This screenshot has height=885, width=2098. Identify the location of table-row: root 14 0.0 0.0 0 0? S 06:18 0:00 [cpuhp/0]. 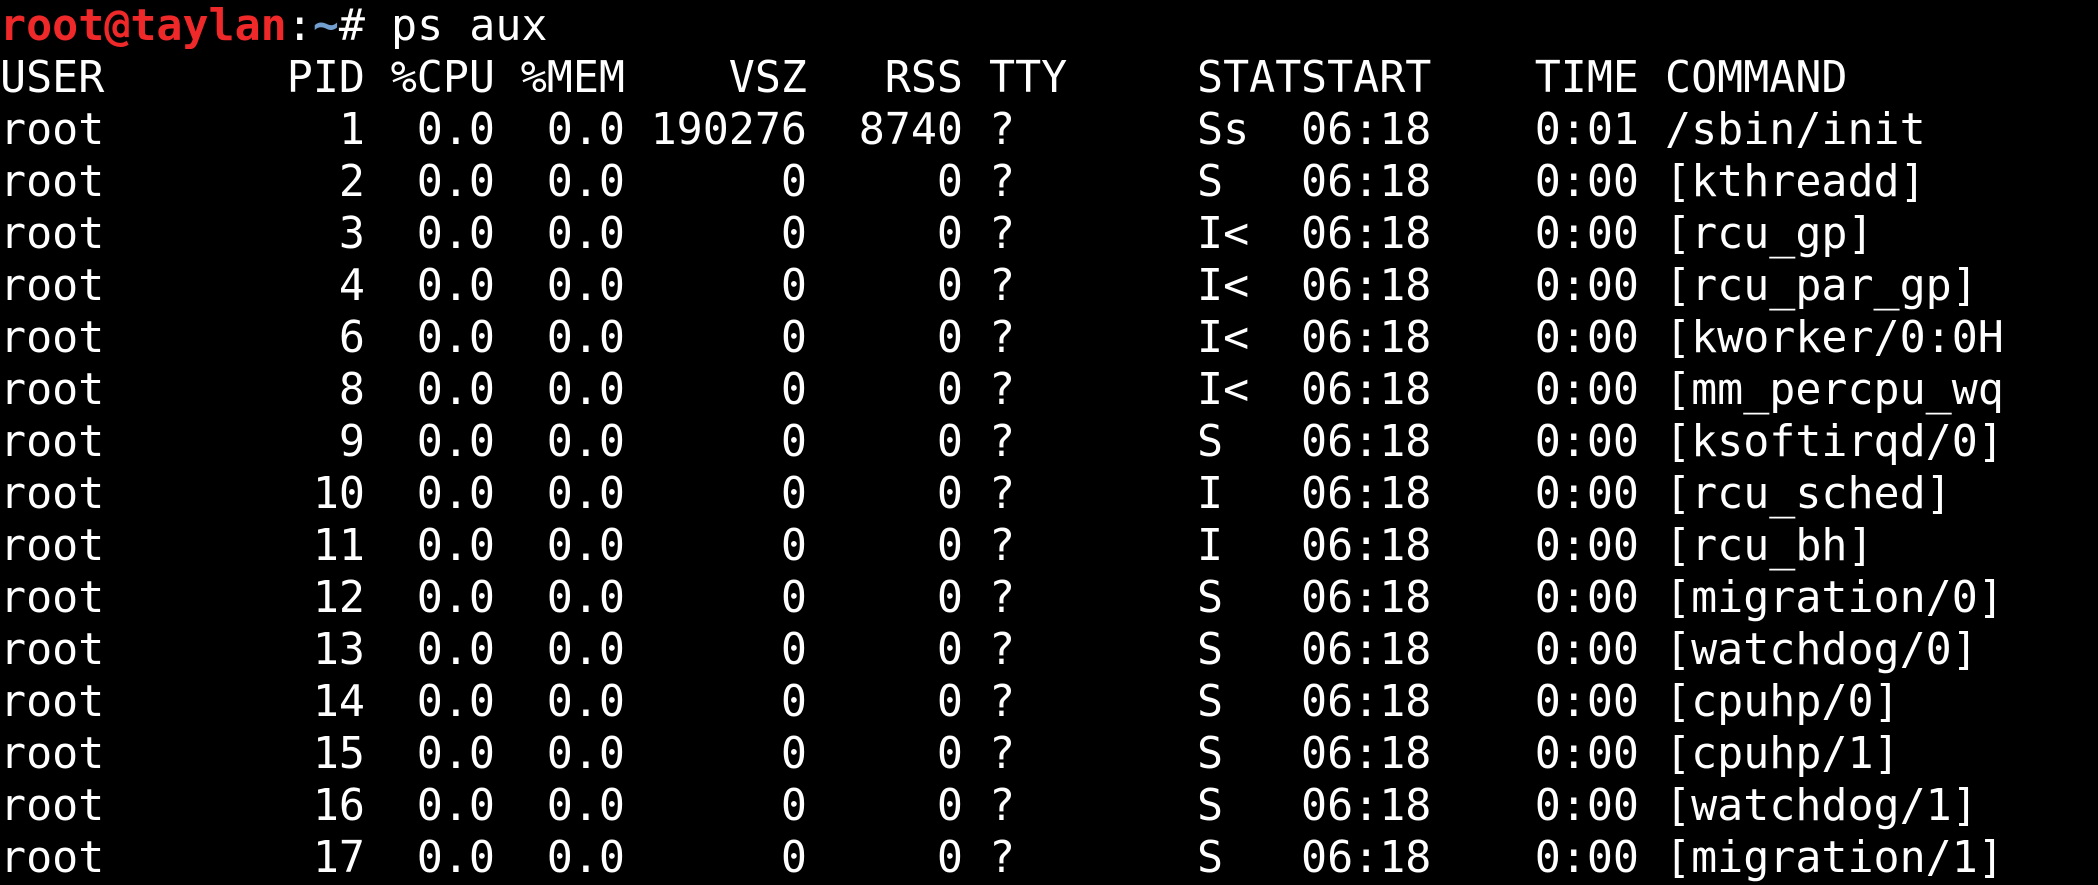
(1049, 702).